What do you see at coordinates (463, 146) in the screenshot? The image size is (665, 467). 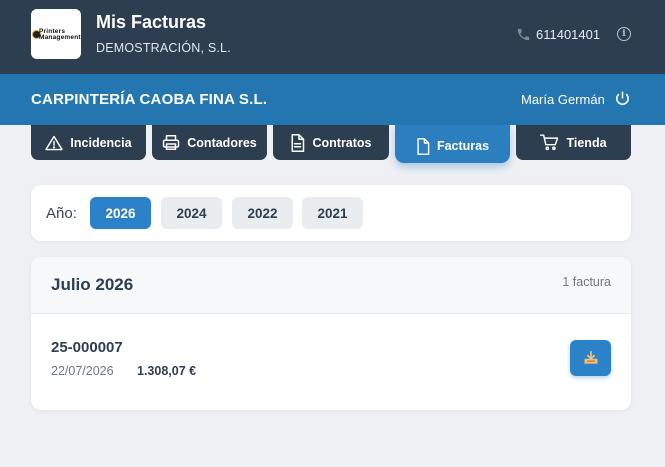 I see `tab-label: Facturas` at bounding box center [463, 146].